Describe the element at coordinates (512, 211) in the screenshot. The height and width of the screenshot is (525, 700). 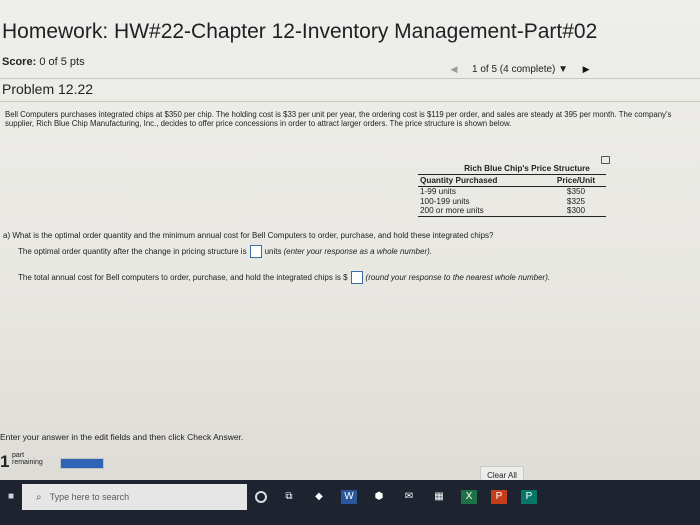
I see `table-row: 200 or more units $300` at that location.